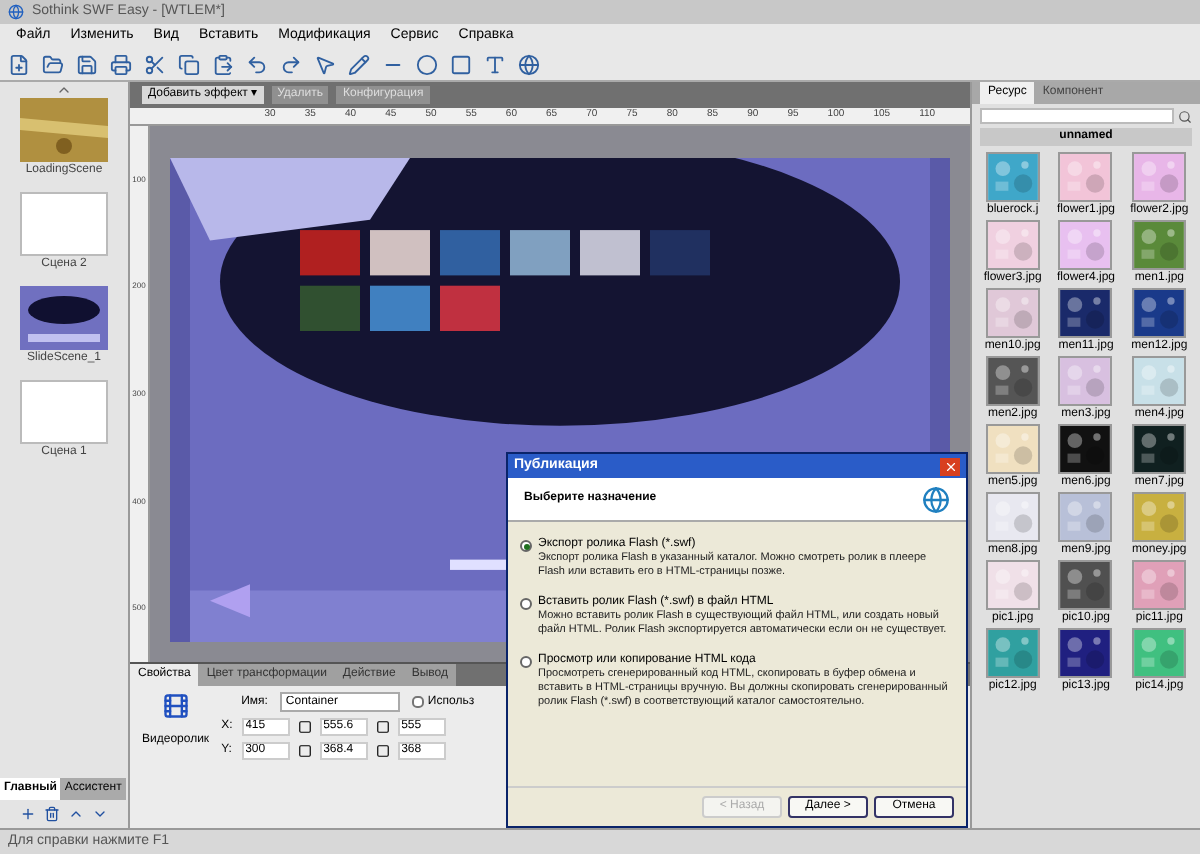  What do you see at coordinates (223, 64) in the screenshot?
I see `paste-icon` at bounding box center [223, 64].